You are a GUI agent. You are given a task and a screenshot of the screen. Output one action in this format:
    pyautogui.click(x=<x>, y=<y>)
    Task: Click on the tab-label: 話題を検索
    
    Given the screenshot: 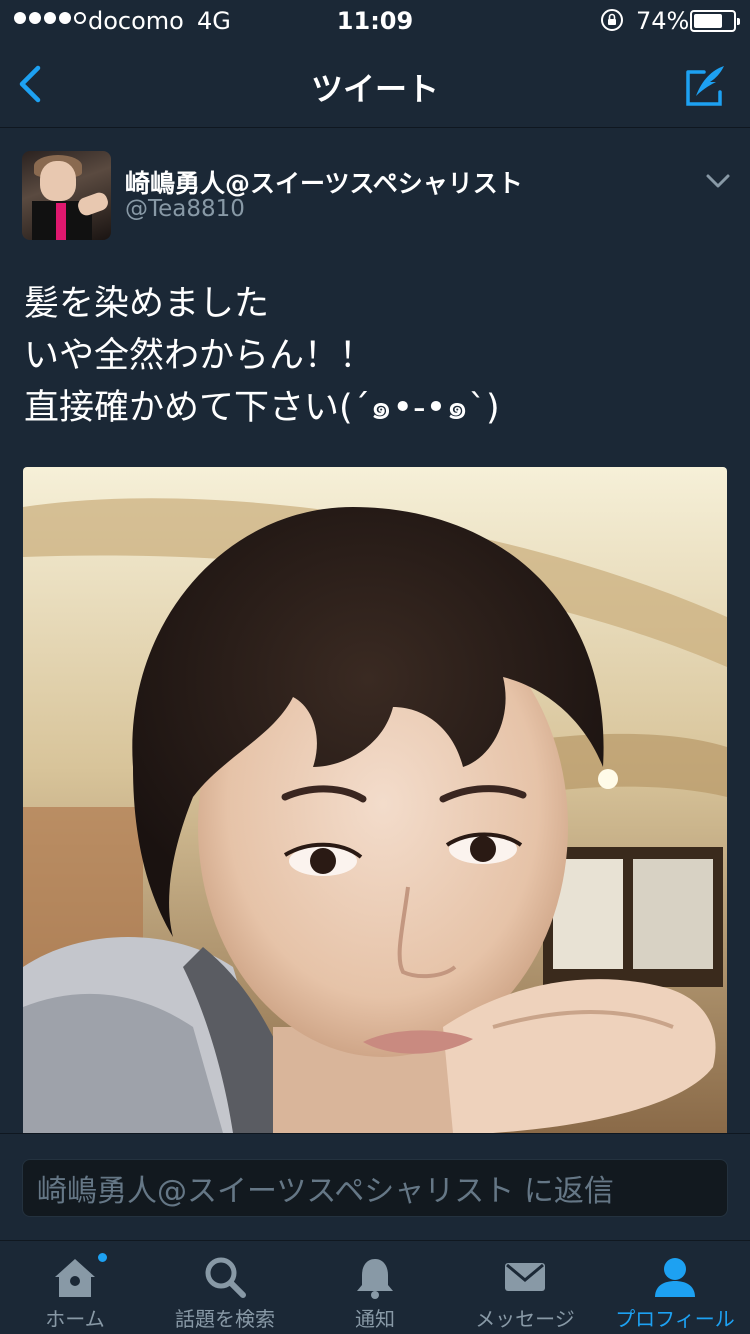 What is the action you would take?
    pyautogui.click(x=225, y=1319)
    